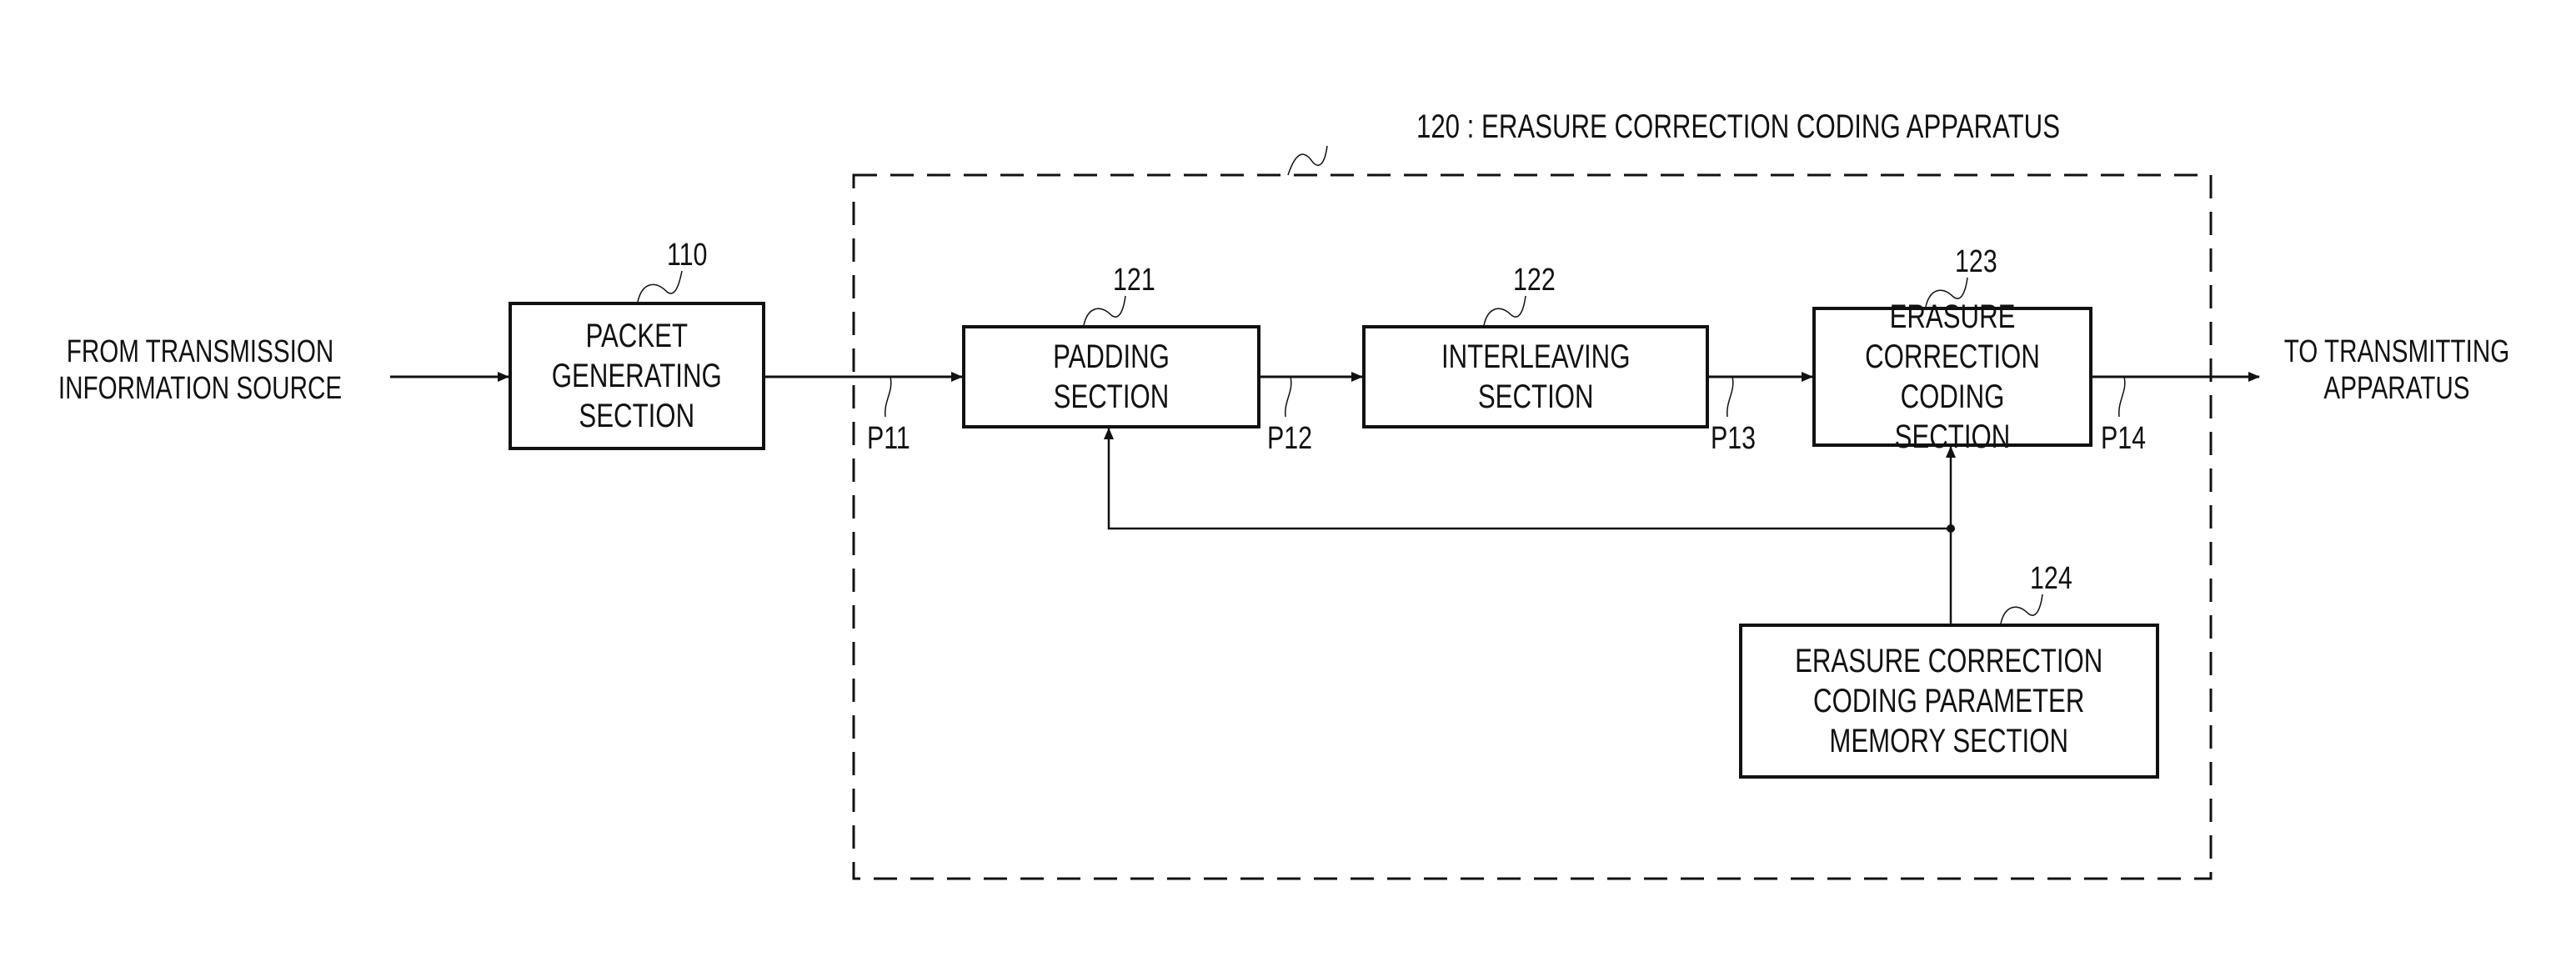  Describe the element at coordinates (1976, 261) in the screenshot. I see `ref-123: 123` at that location.